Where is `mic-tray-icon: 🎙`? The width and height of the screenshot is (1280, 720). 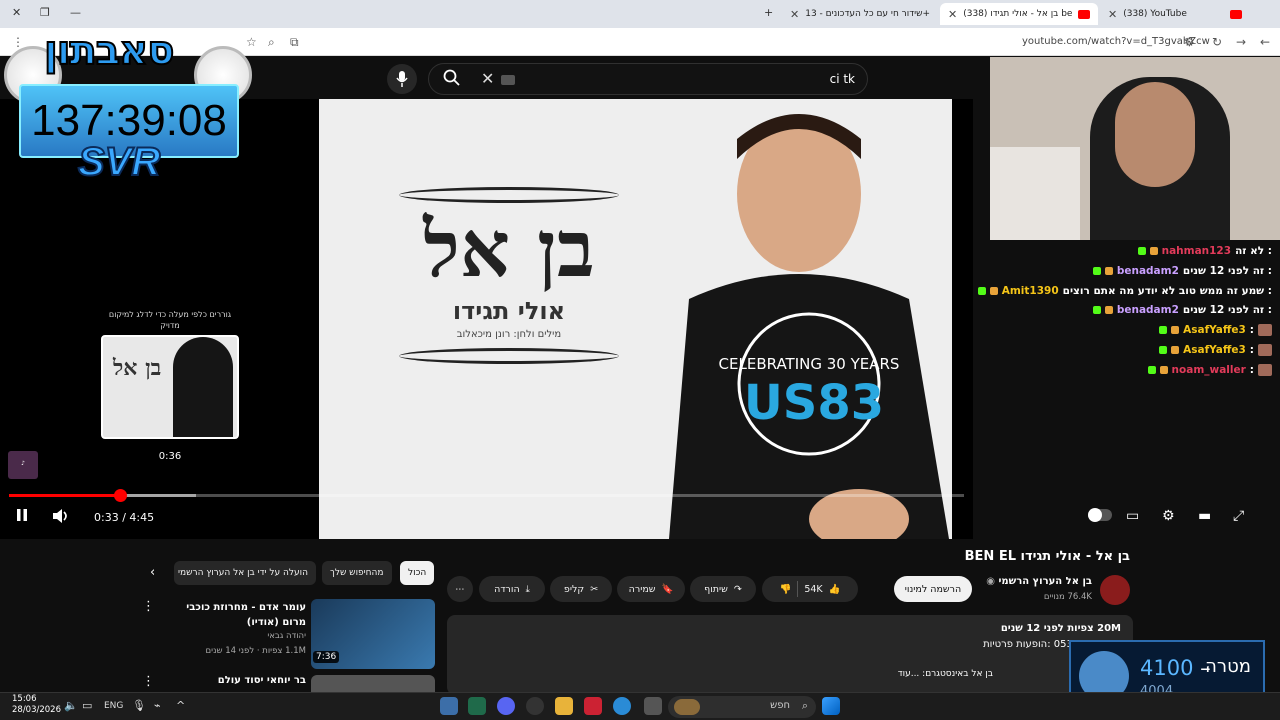 mic-tray-icon: 🎙 is located at coordinates (139, 705).